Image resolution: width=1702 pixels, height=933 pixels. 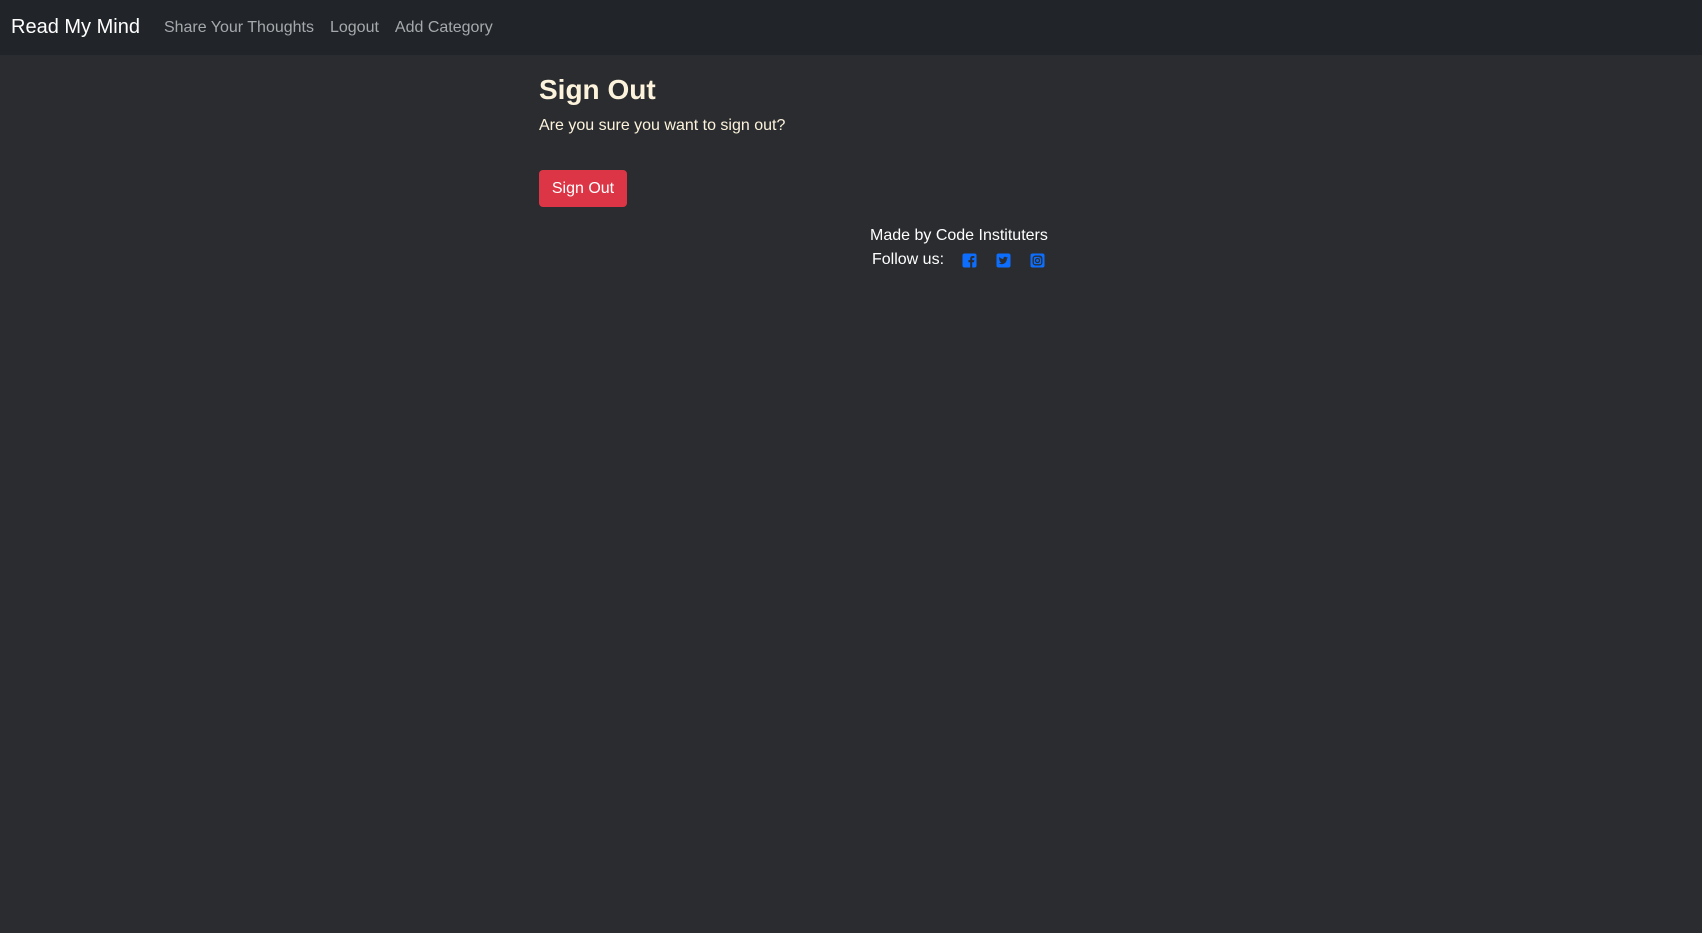 I want to click on nav-link-logout: Logout, so click(x=354, y=28).